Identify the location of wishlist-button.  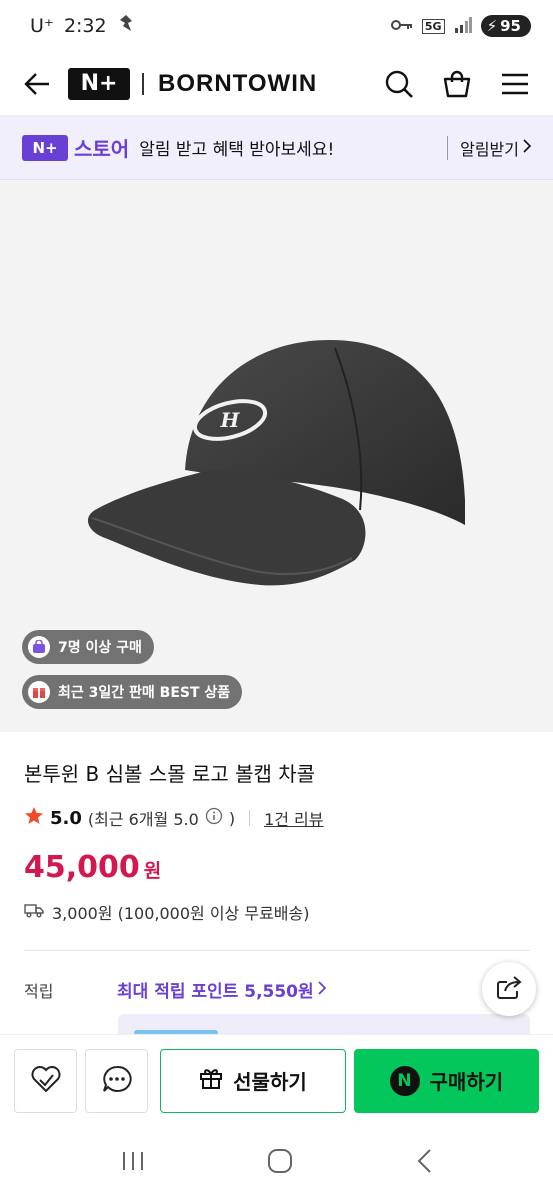
(46, 1080).